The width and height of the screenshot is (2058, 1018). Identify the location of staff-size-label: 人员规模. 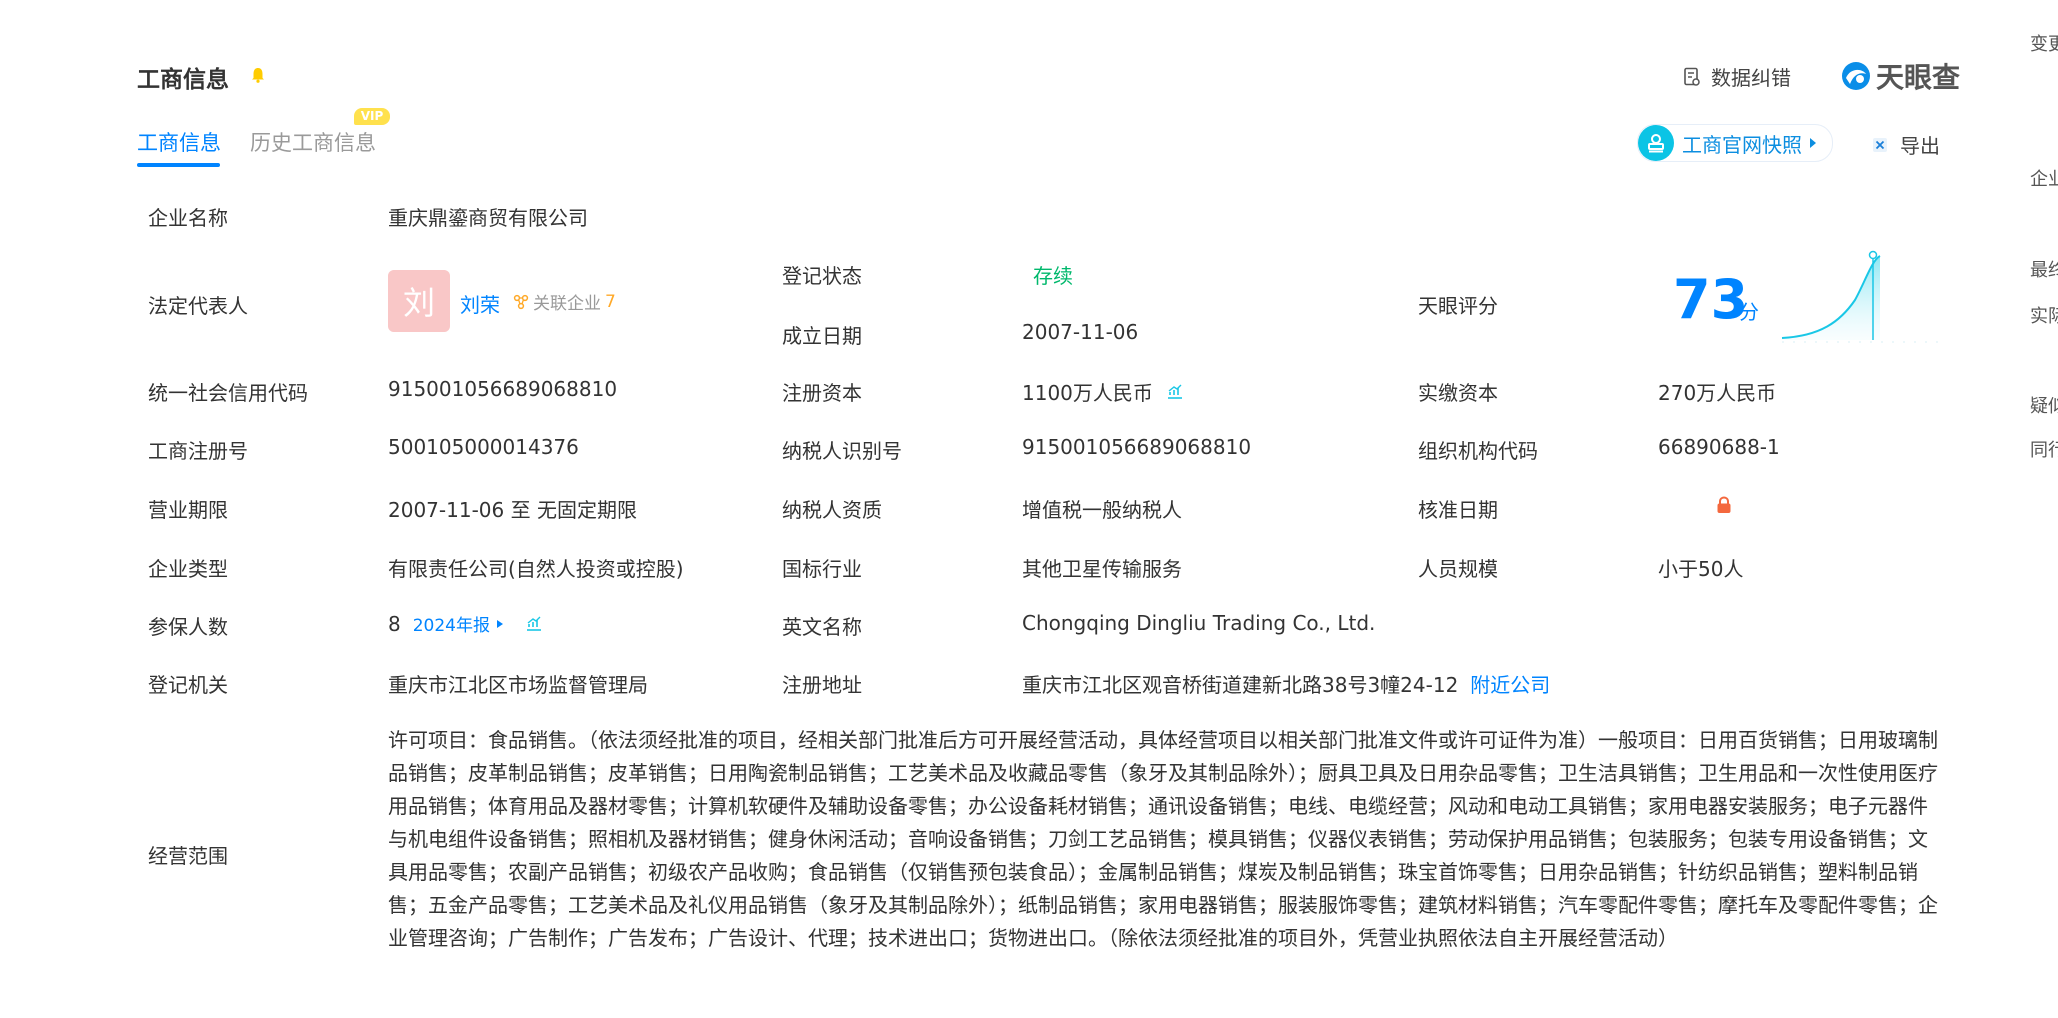
(1458, 569).